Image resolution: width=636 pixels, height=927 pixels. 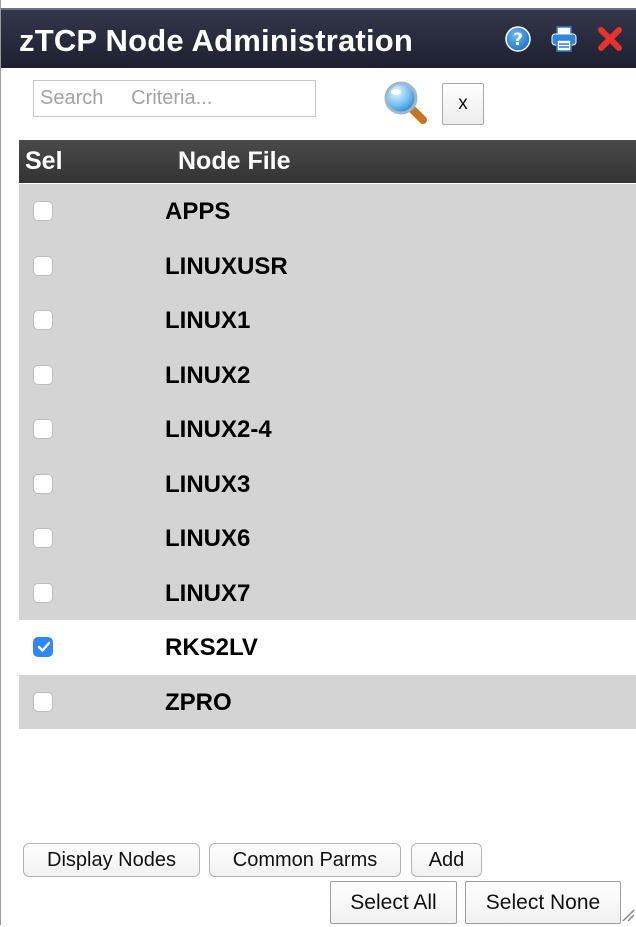 I want to click on title-bar: zTCP Node Administration ?, so click(x=318, y=38).